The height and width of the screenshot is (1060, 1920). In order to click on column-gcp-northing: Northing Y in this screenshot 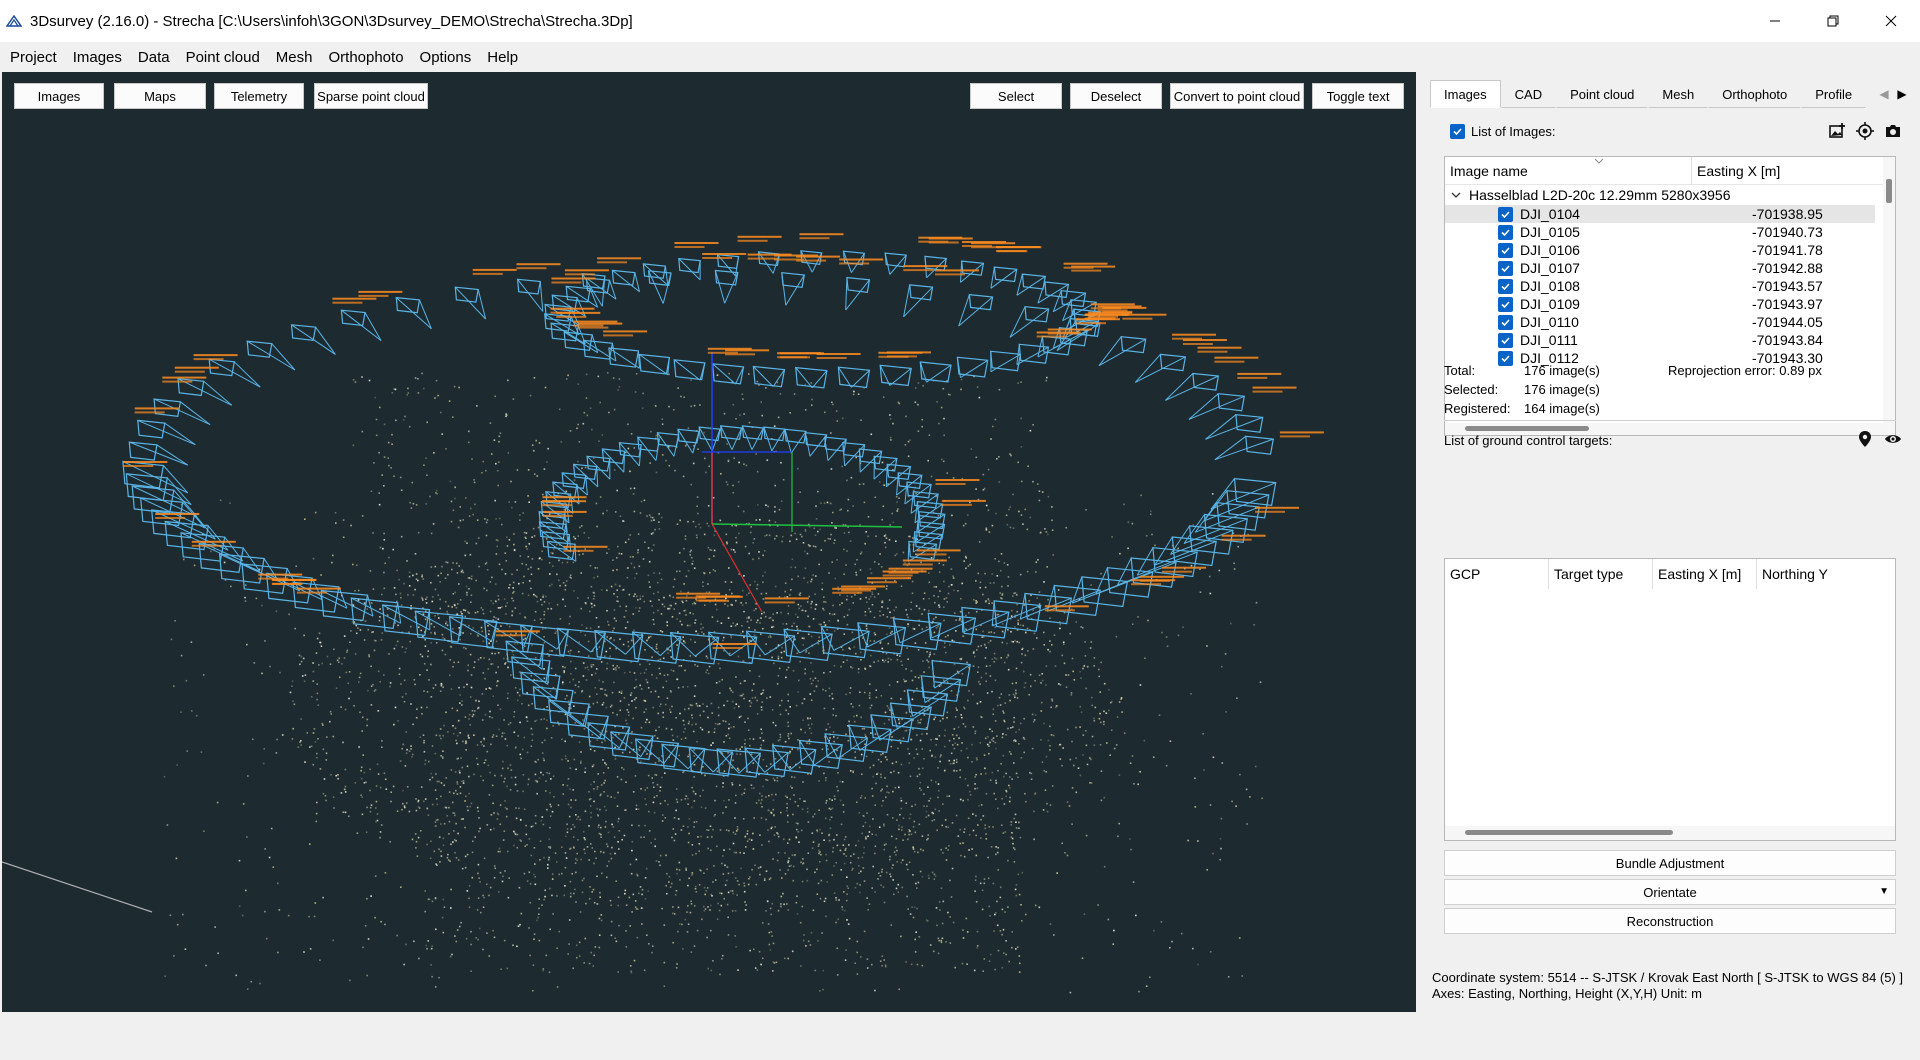, I will do `click(1826, 574)`.